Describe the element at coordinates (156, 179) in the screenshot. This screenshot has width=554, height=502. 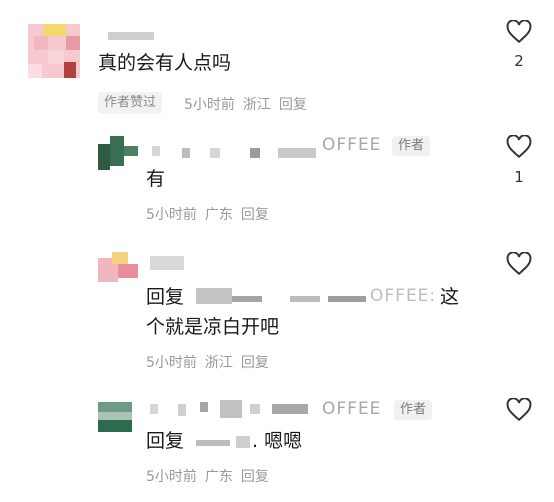
I see `comment-text: 有` at that location.